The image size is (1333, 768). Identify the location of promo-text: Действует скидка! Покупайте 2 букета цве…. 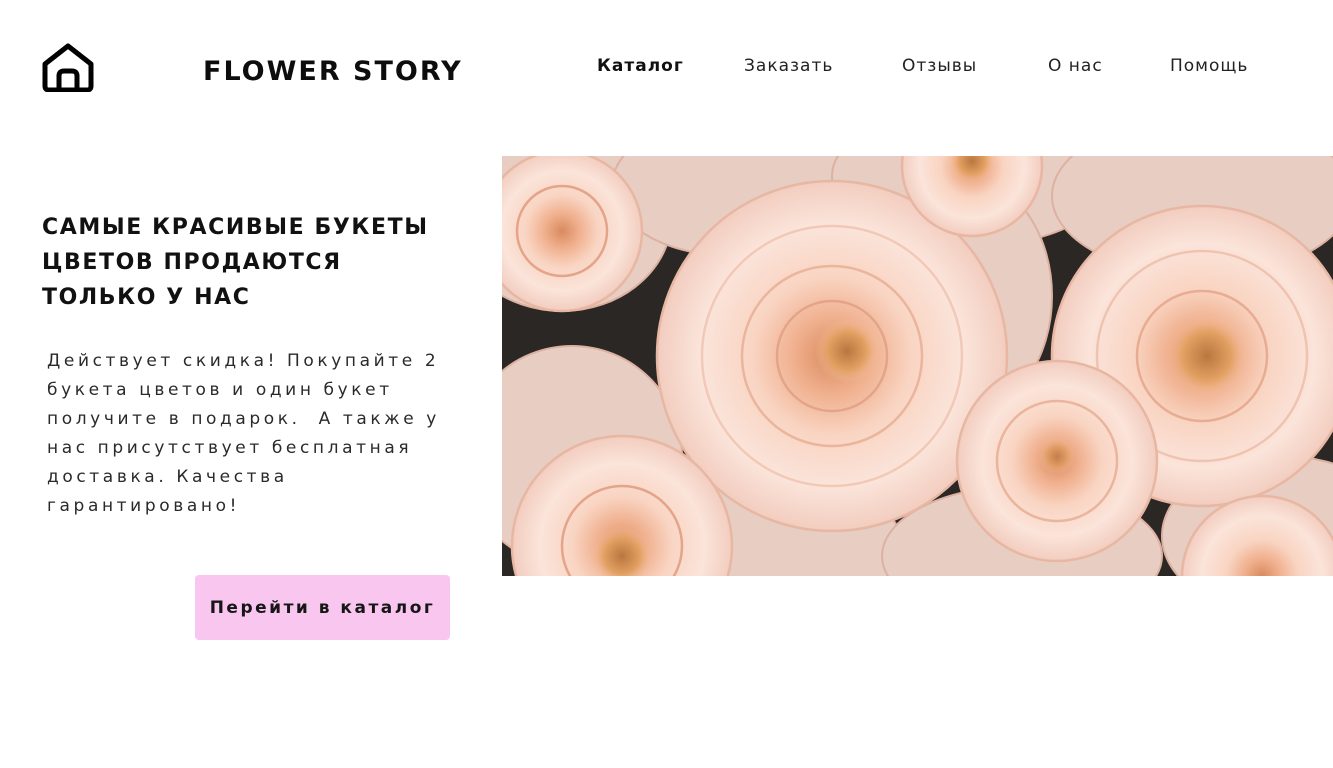
(252, 434).